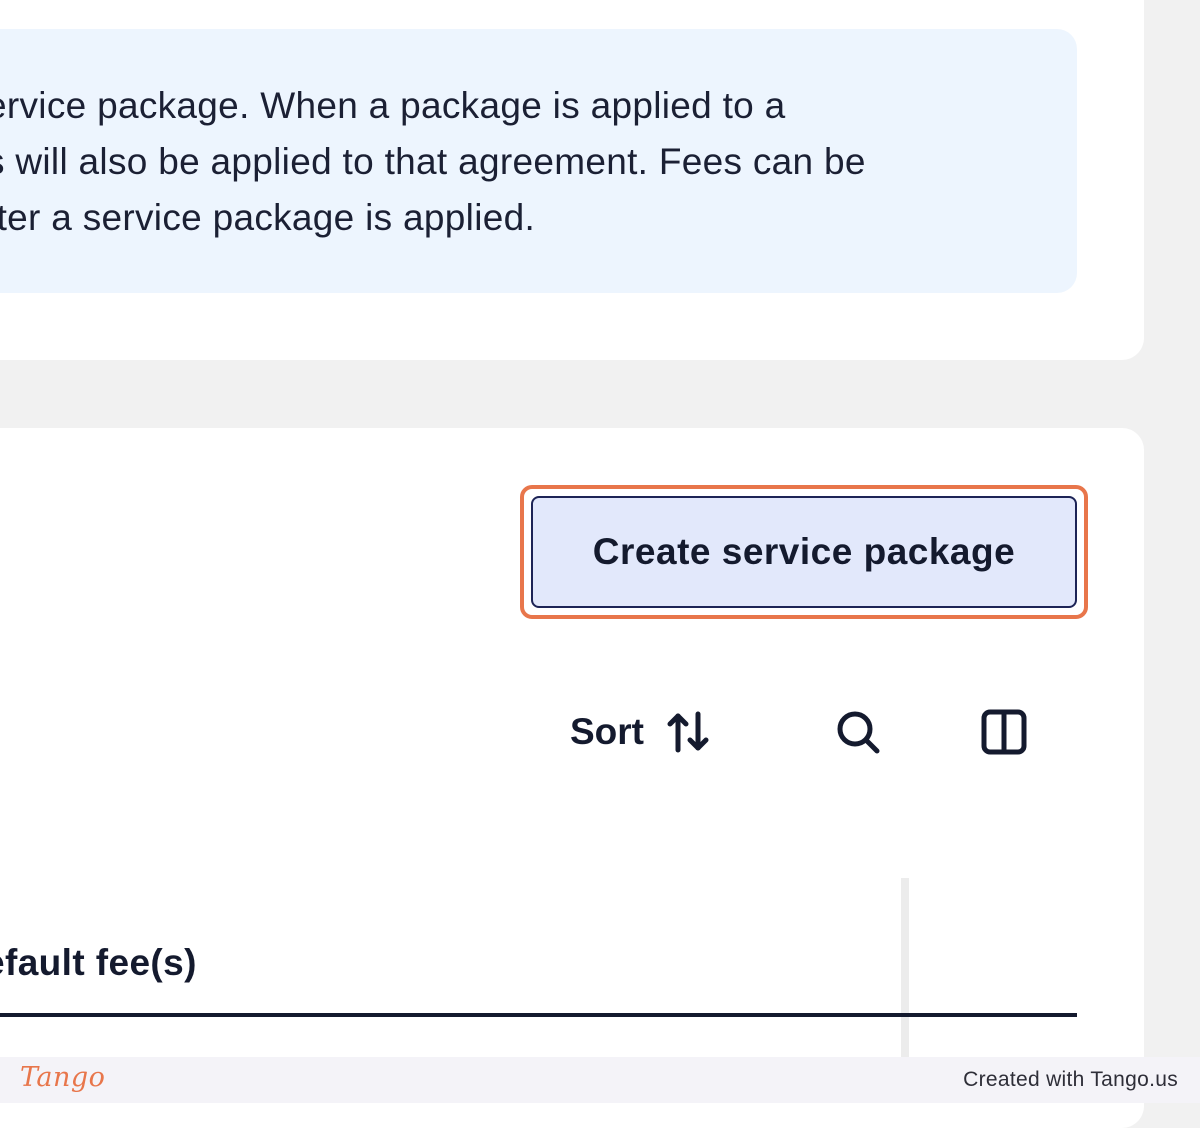  I want to click on column-resize-handle, so click(905, 968).